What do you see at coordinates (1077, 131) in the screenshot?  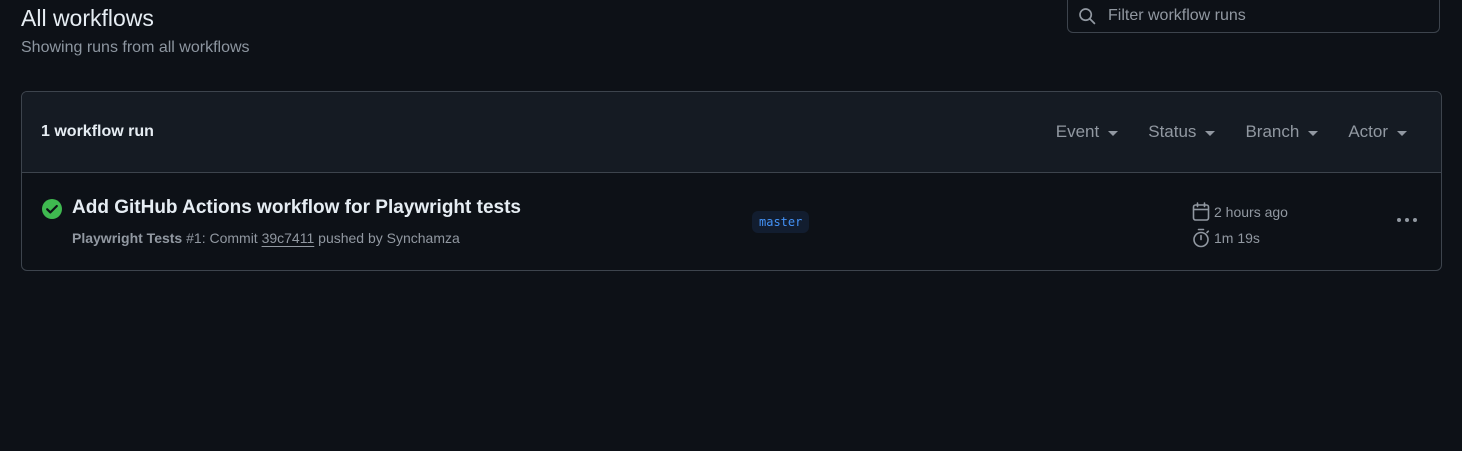 I see `event-filter-label: Event` at bounding box center [1077, 131].